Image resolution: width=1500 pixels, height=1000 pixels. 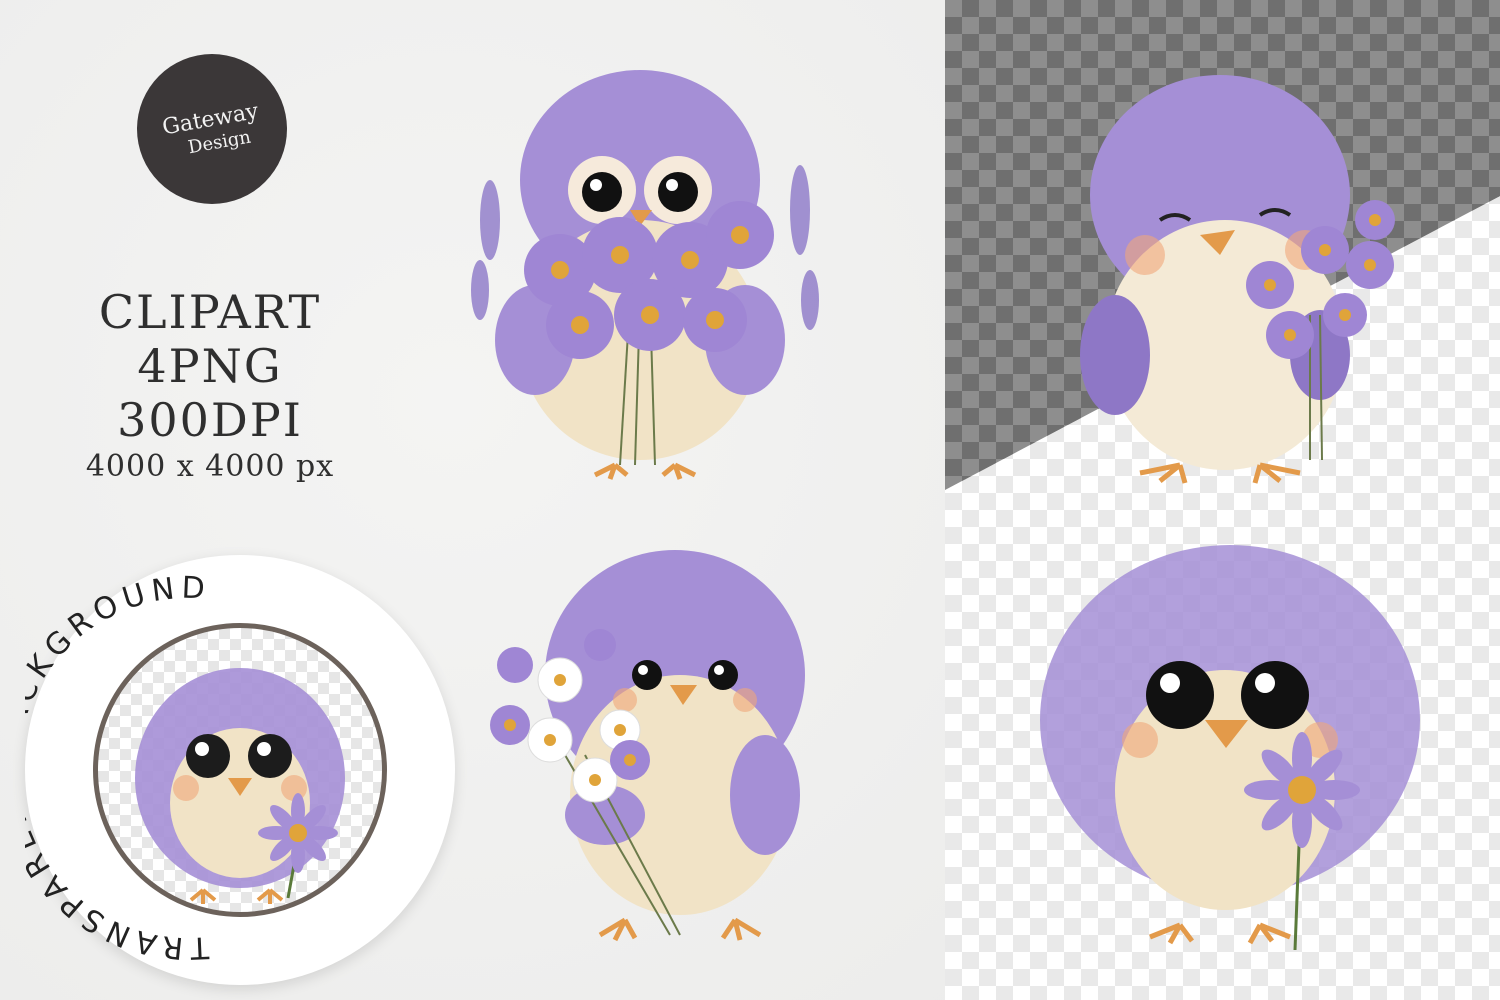 I want to click on spec-clipart: CLIPART, so click(x=210, y=312).